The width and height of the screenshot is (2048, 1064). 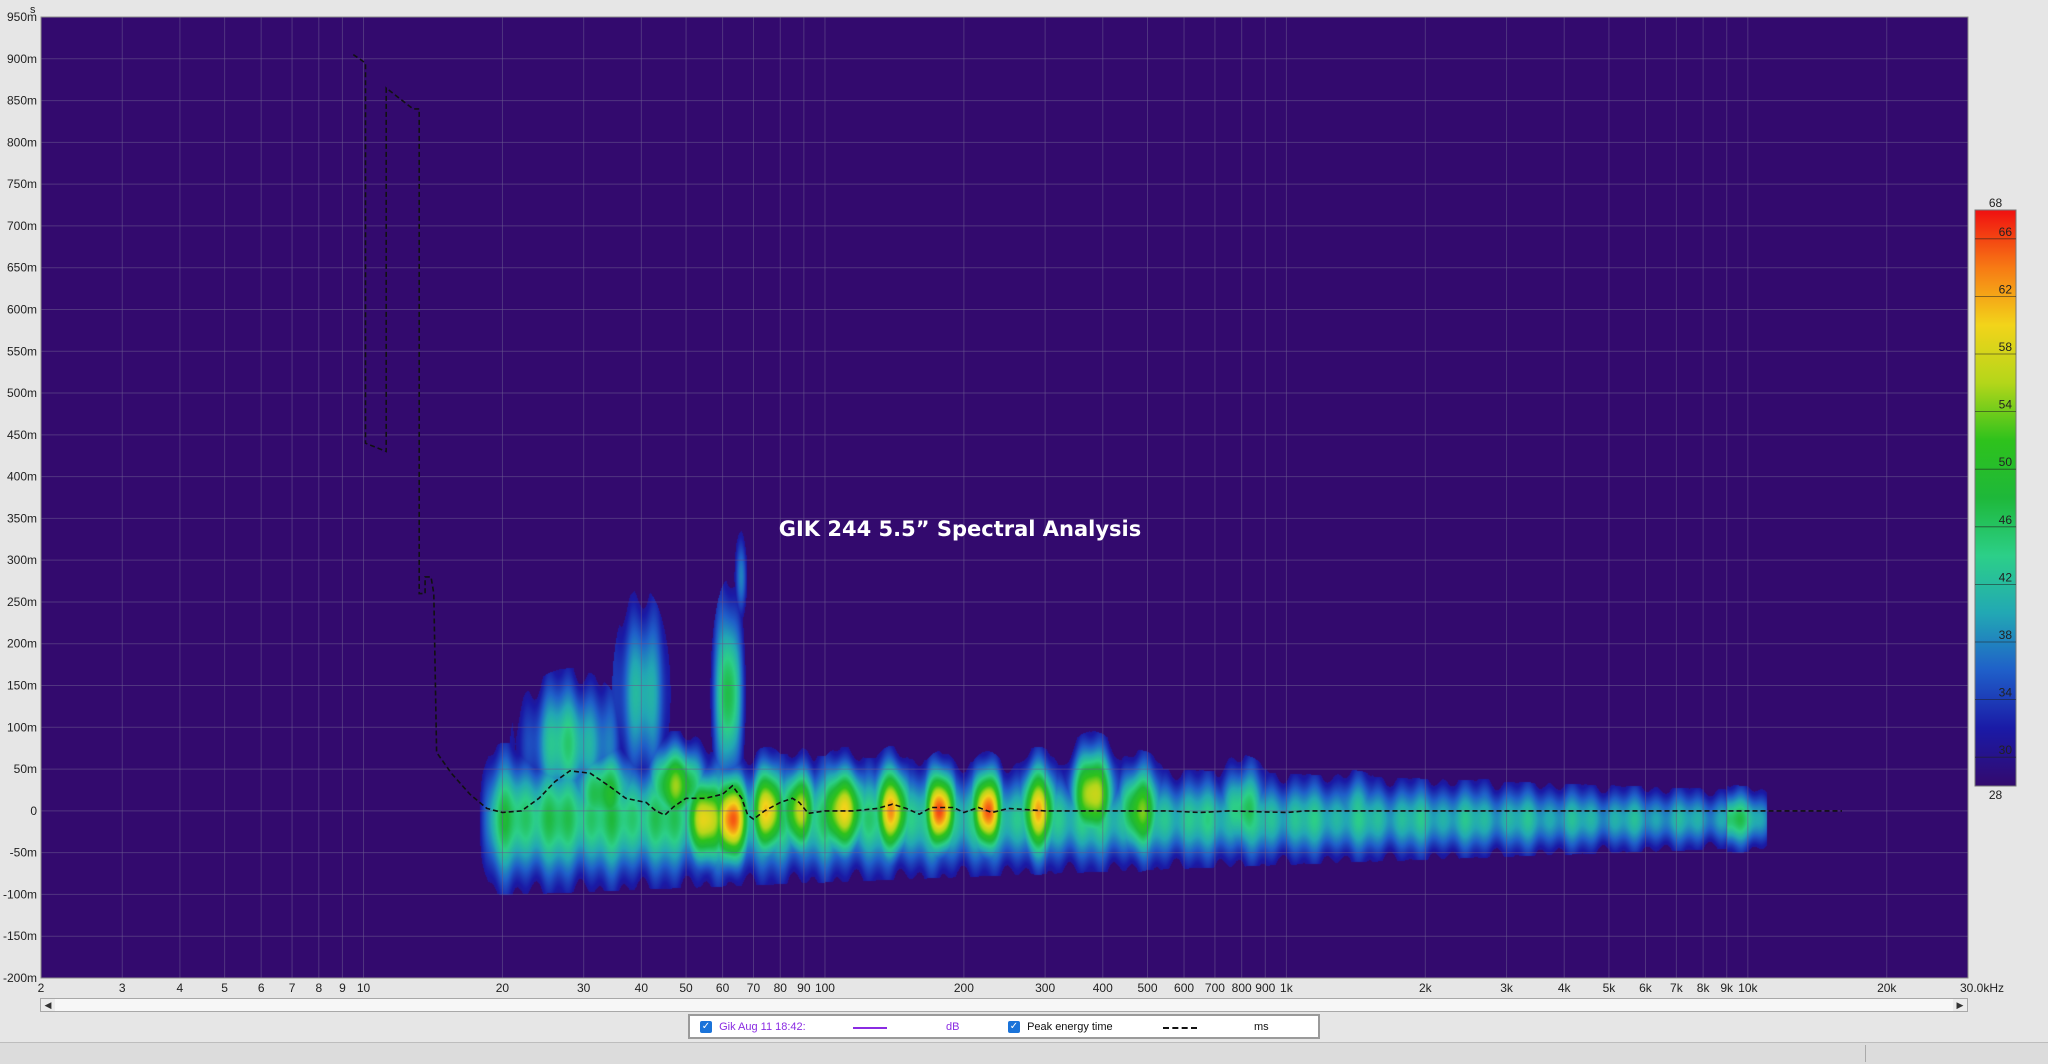 What do you see at coordinates (686, 988) in the screenshot?
I see `x-tick-label-12: 50` at bounding box center [686, 988].